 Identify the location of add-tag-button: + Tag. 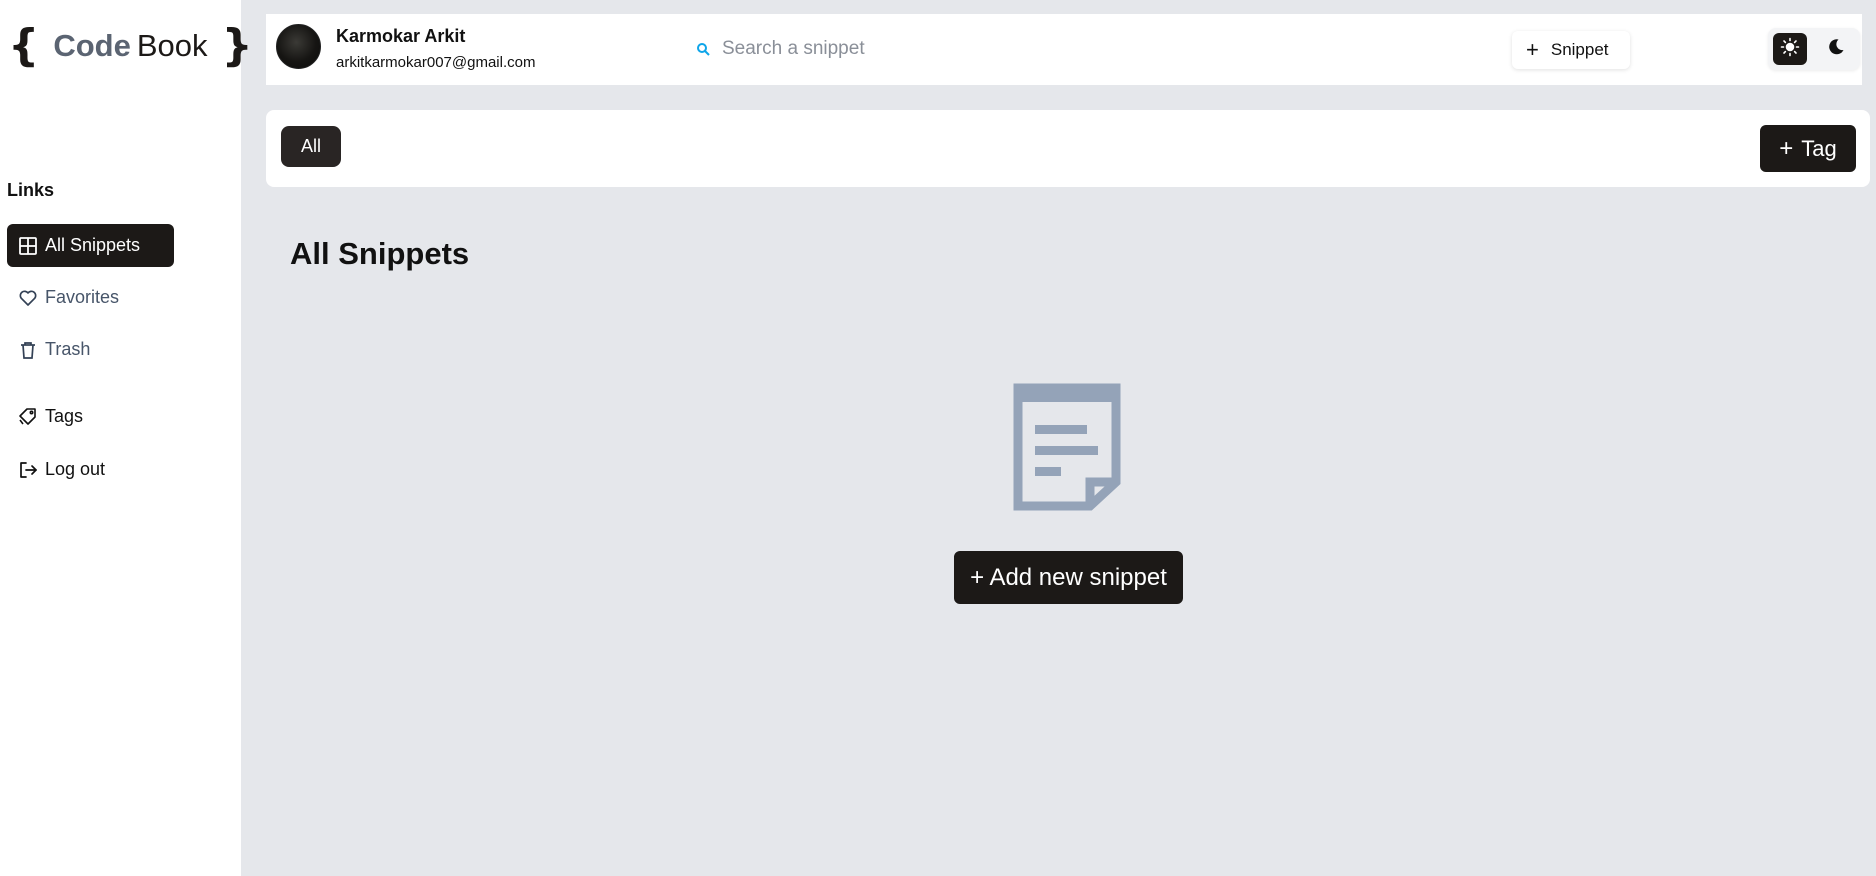
(1808, 148).